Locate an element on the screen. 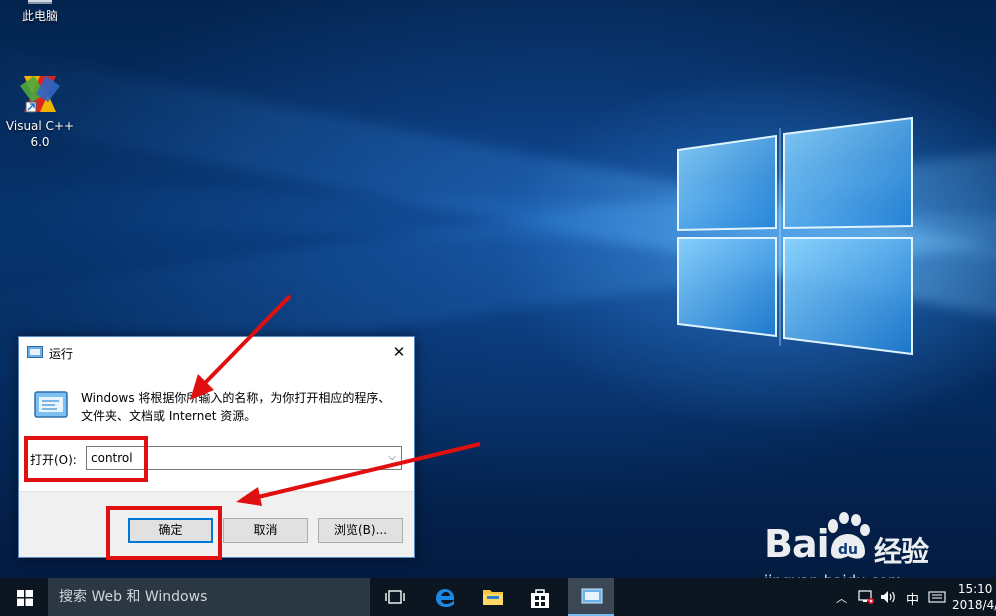 The image size is (996, 616). windows-logo-wallpaper is located at coordinates (795, 236).